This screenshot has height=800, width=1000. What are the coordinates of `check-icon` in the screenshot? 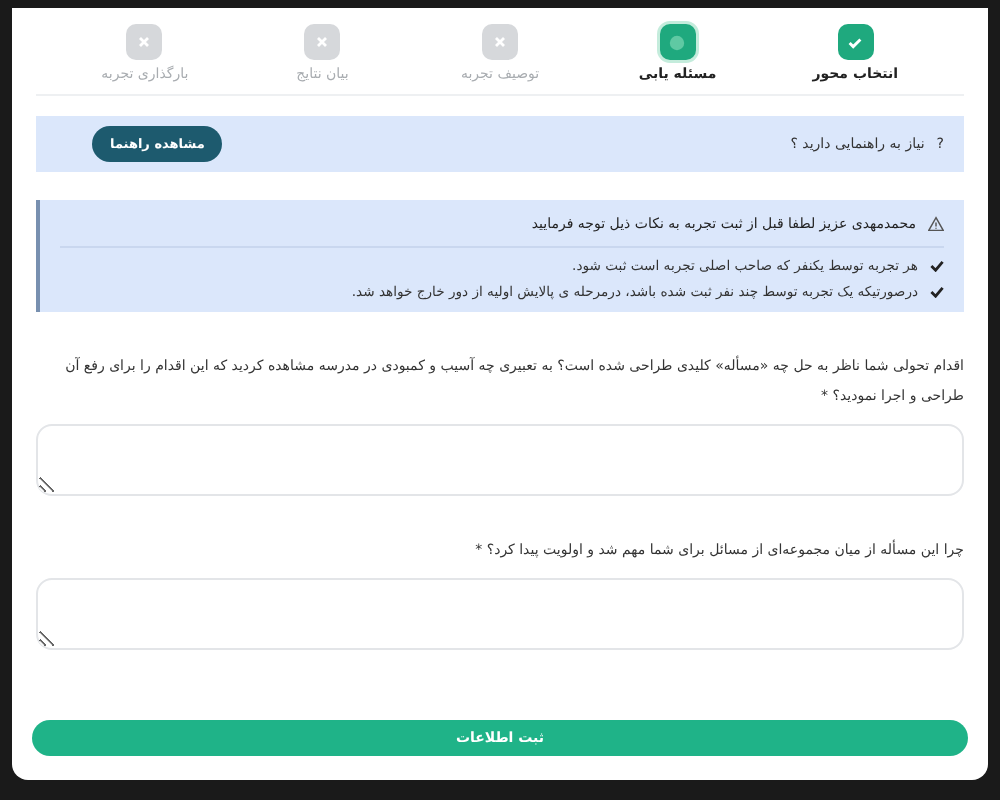 It's located at (855, 42).